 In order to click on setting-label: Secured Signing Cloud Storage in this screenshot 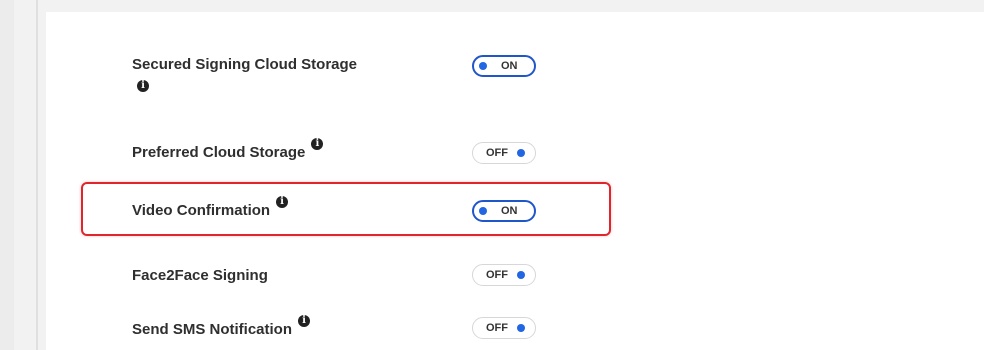, I will do `click(245, 64)`.